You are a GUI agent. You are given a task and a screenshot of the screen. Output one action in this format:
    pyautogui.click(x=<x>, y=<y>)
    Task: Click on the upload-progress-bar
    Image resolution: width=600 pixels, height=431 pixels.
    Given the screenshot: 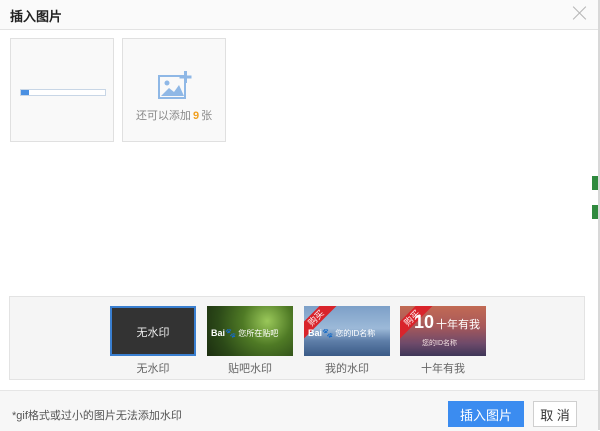 What is the action you would take?
    pyautogui.click(x=63, y=92)
    